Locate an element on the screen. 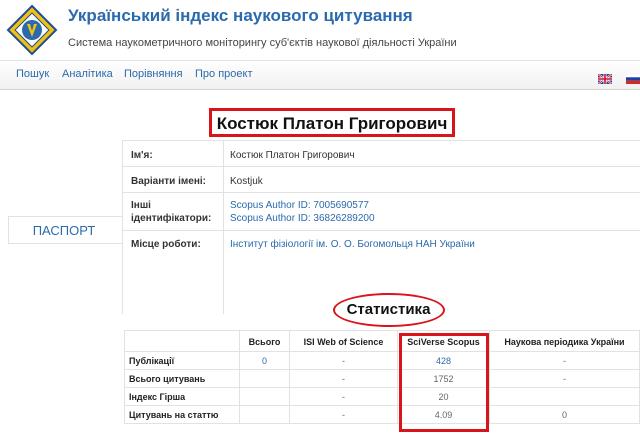 This screenshot has width=640, height=433. nav-item-search: Пошук is located at coordinates (32, 74).